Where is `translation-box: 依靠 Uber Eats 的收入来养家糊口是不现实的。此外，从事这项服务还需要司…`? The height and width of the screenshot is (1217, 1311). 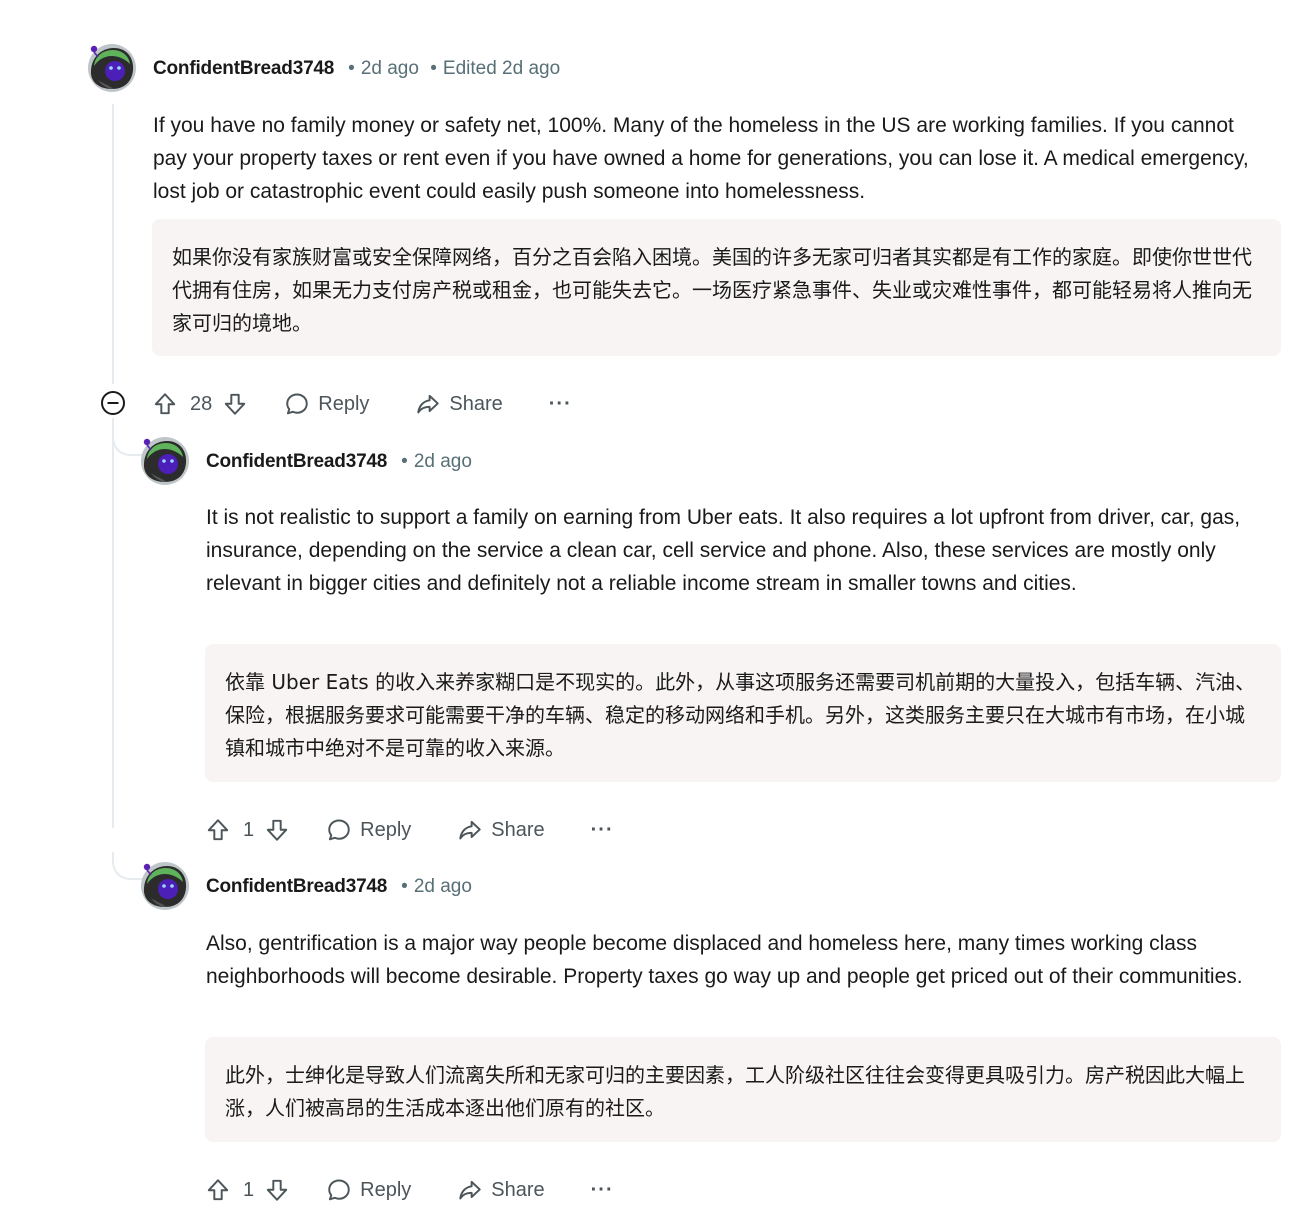
translation-box: 依靠 Uber Eats 的收入来养家糊口是不现实的。此外，从事这项服务还需要司… is located at coordinates (743, 713).